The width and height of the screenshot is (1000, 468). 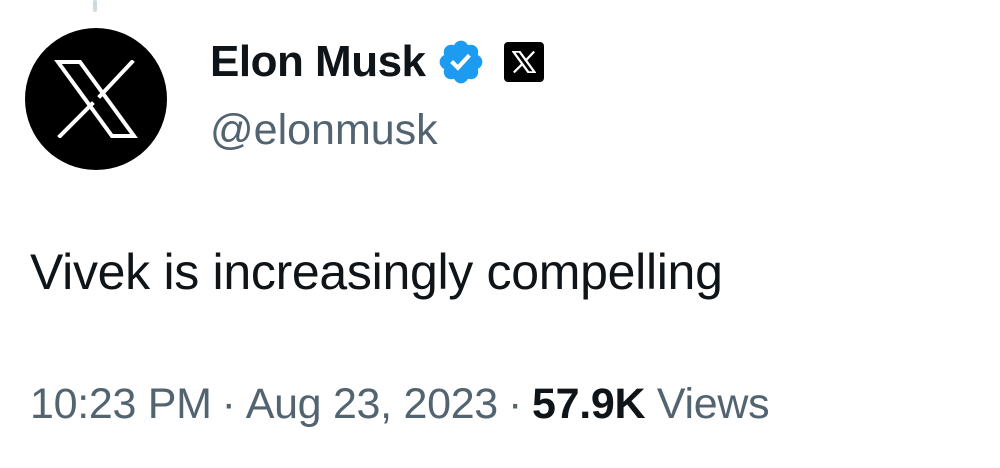 I want to click on views-label: Views, so click(x=713, y=404).